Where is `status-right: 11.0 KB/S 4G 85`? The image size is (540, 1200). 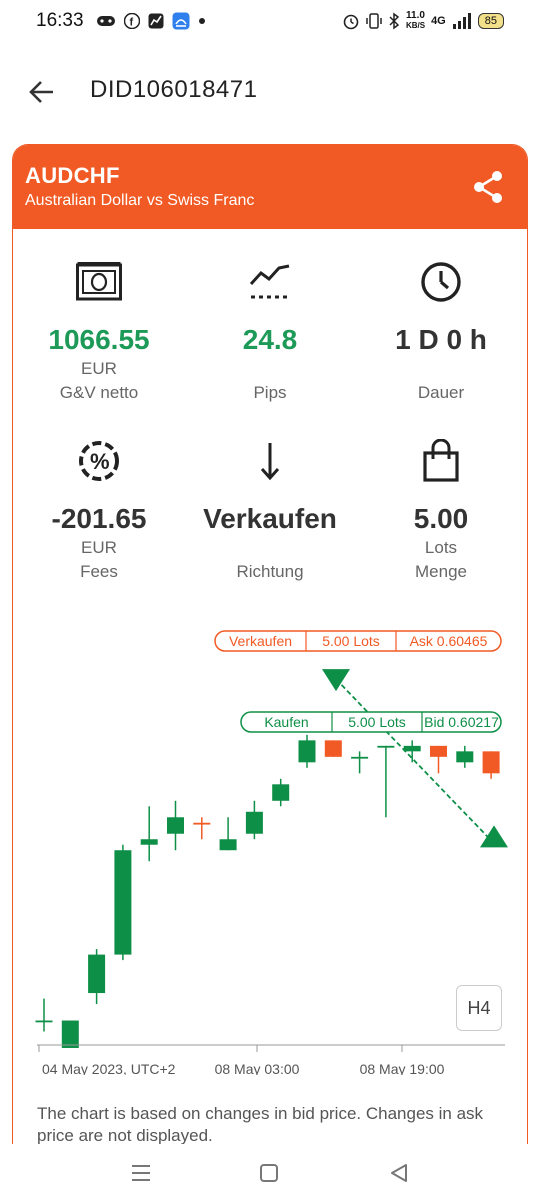
status-right: 11.0 KB/S 4G 85 is located at coordinates (423, 21).